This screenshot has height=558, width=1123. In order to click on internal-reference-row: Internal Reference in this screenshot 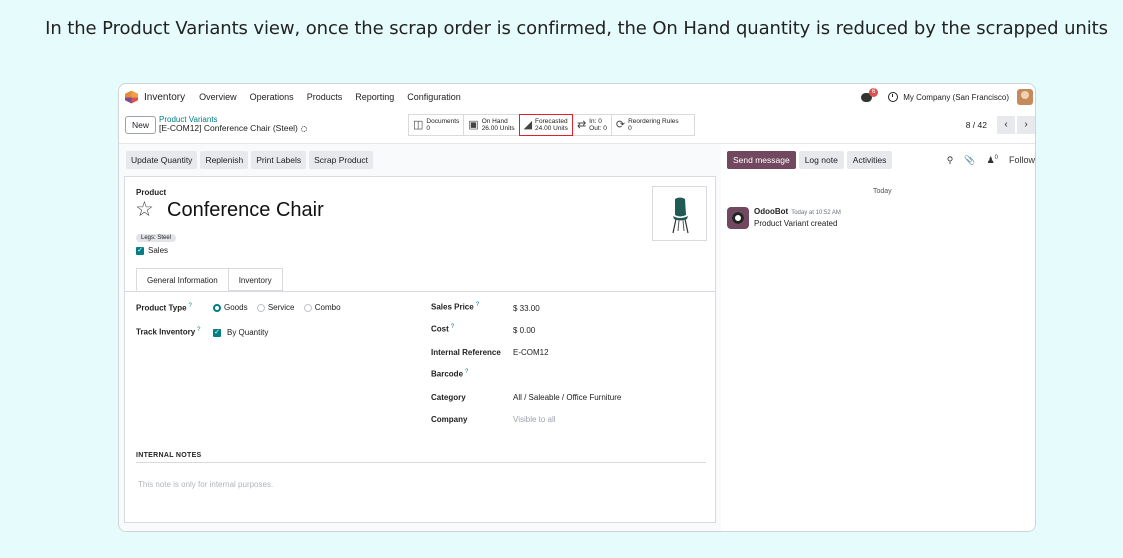, I will do `click(466, 352)`.